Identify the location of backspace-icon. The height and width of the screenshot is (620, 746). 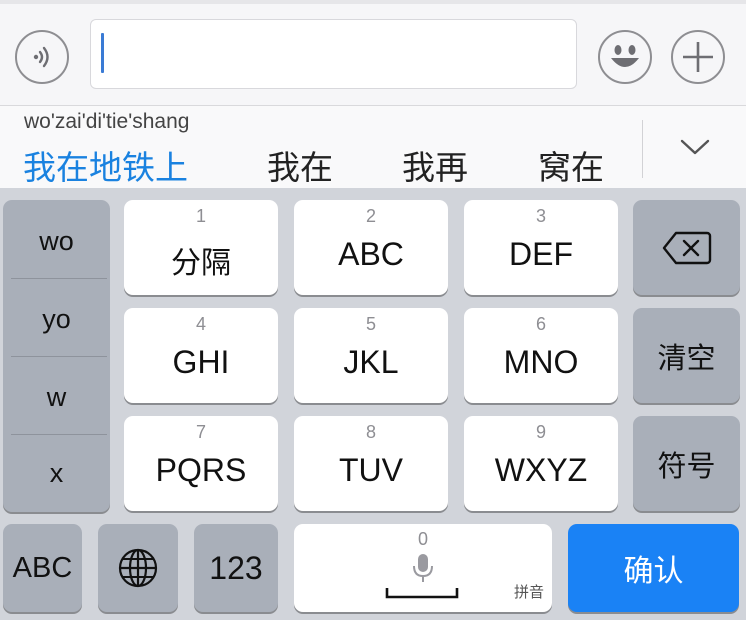
(686, 247).